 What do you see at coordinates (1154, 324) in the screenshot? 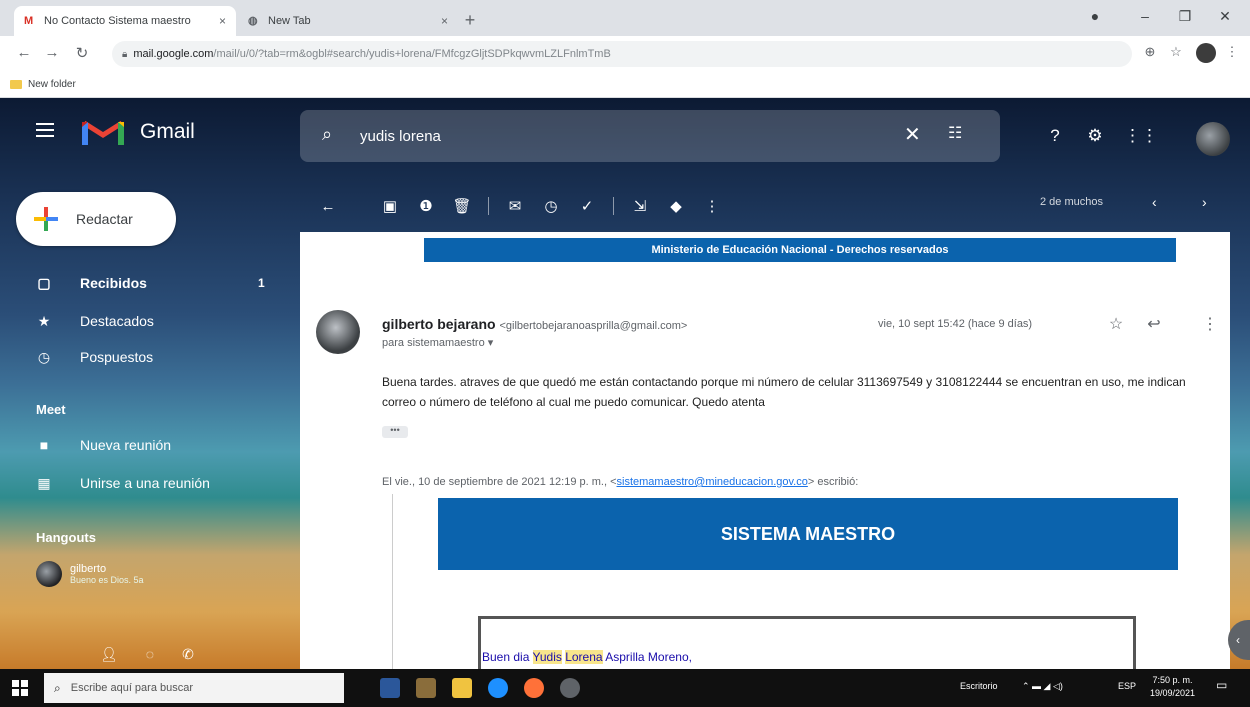
I see `reply-icon: ↩` at bounding box center [1154, 324].